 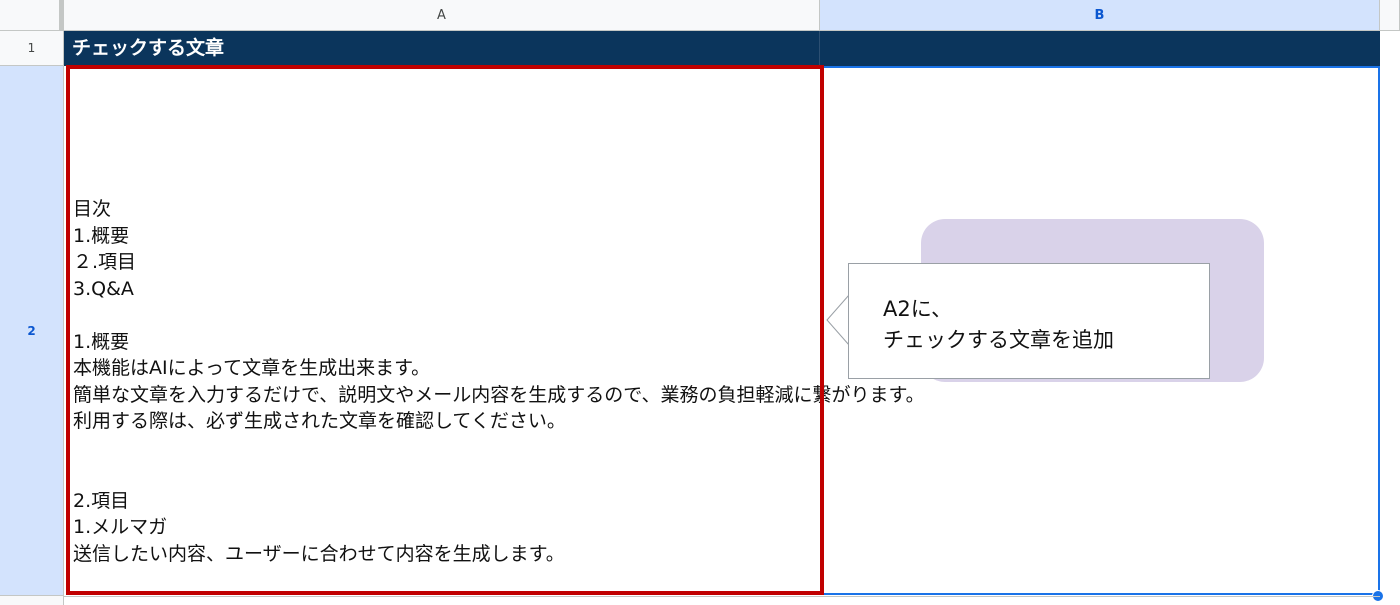 What do you see at coordinates (442, 48) in the screenshot?
I see `cell-a1: チェックする文章` at bounding box center [442, 48].